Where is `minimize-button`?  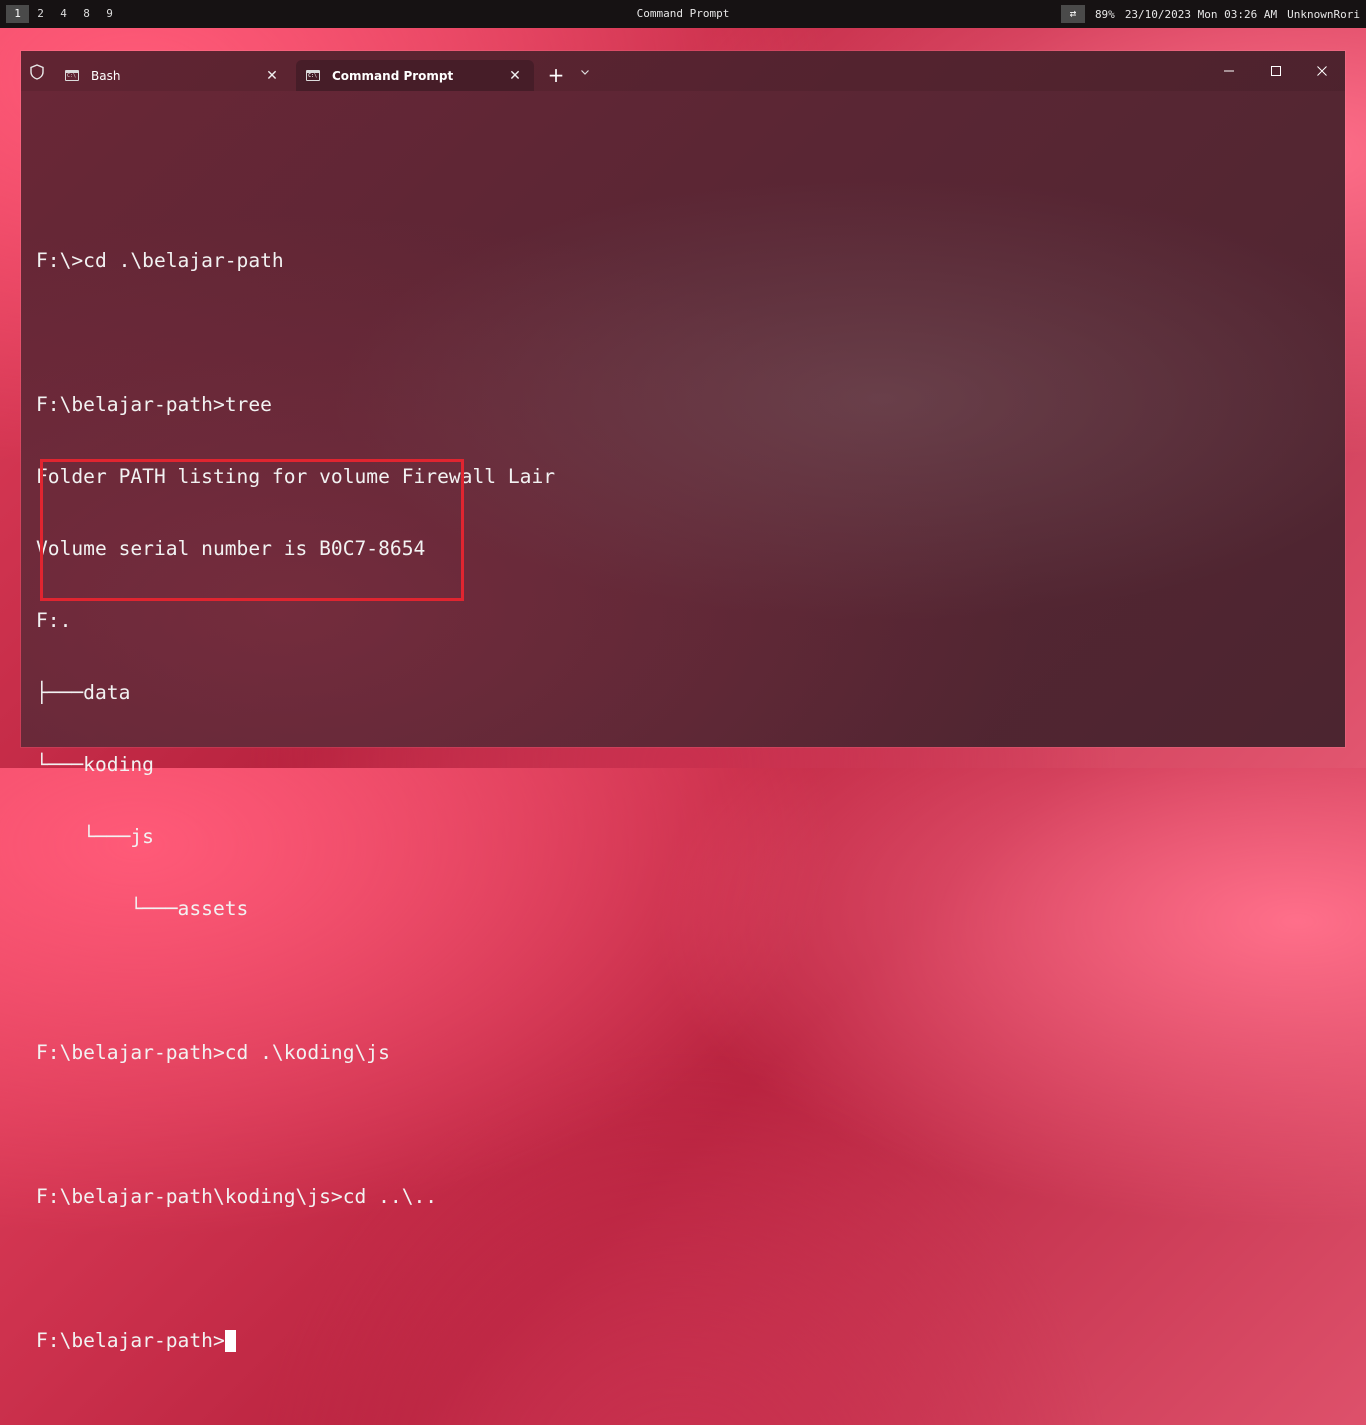
minimize-button is located at coordinates (1229, 71).